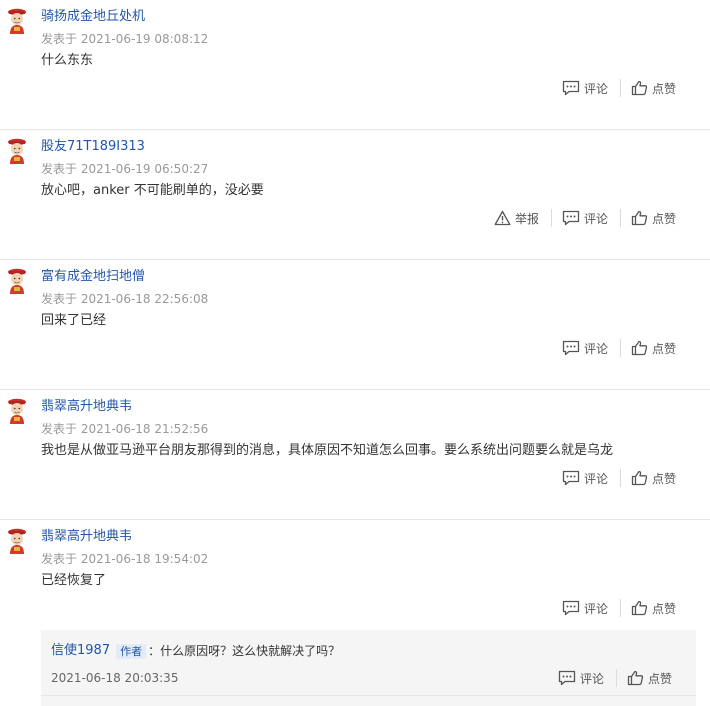 The width and height of the screenshot is (710, 706). I want to click on report-button-label: 举报, so click(526, 218).